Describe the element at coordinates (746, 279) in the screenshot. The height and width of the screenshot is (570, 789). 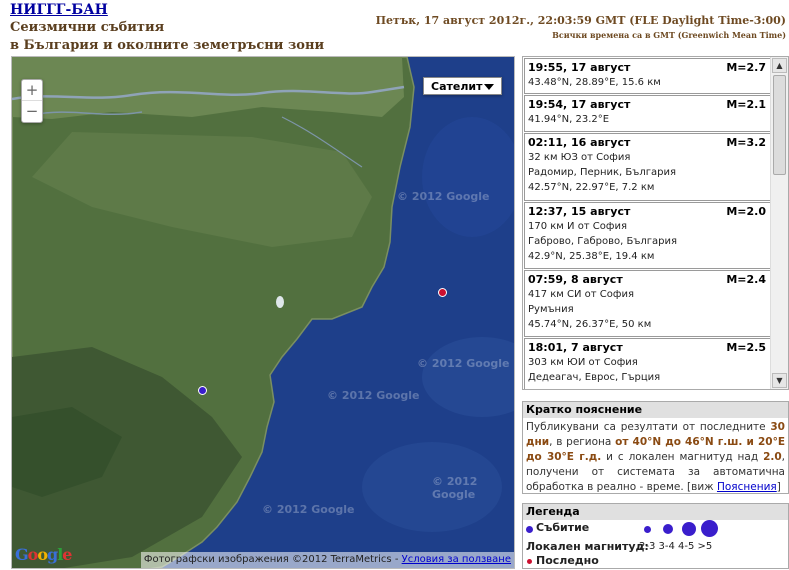
I see `event-magnitude: M=2.4` at that location.